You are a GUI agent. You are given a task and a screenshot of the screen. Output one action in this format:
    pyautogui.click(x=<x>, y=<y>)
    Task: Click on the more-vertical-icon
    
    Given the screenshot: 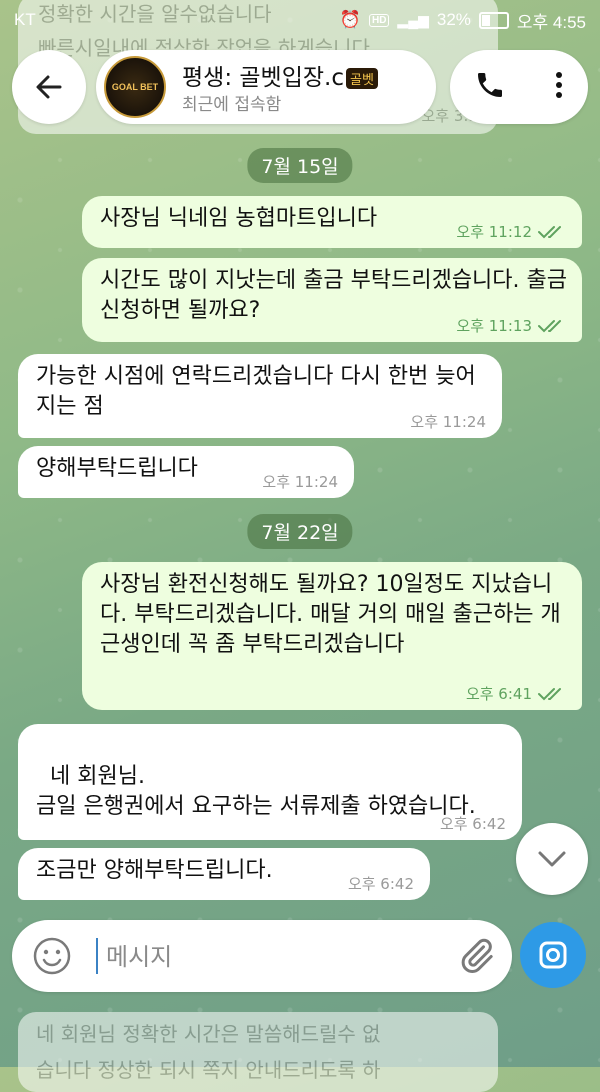 What is the action you would take?
    pyautogui.click(x=559, y=85)
    